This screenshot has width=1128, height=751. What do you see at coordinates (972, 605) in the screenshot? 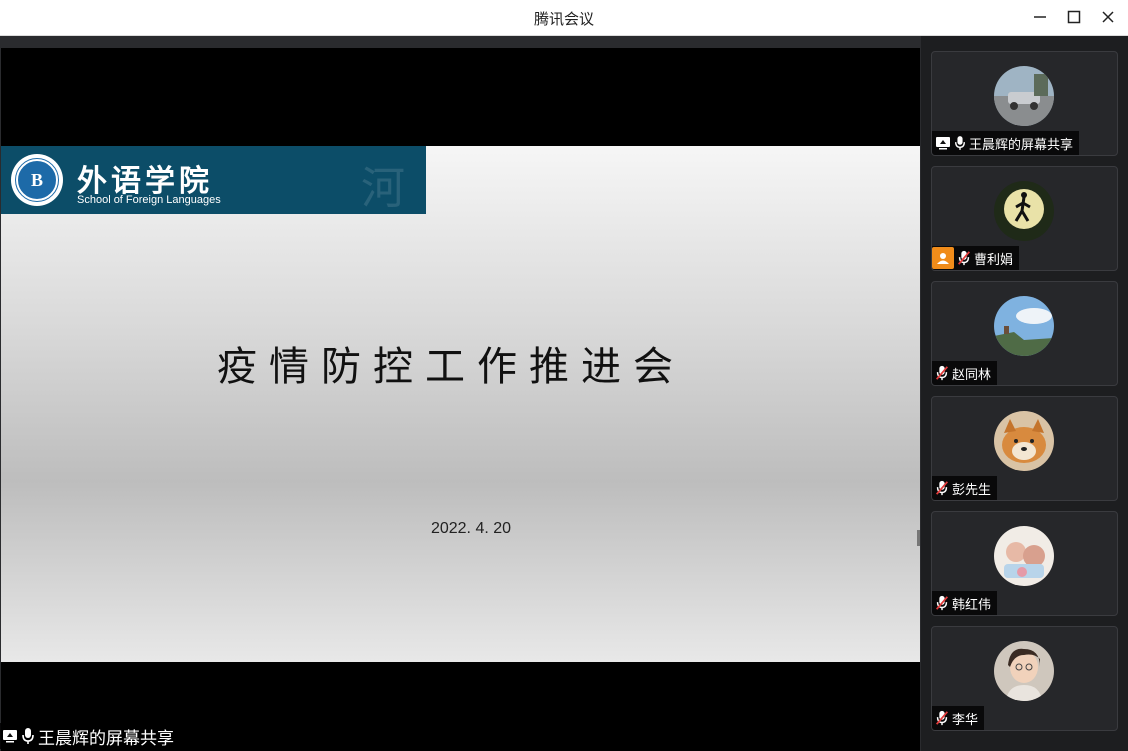
I see `participant-name: 韩红伟` at bounding box center [972, 605].